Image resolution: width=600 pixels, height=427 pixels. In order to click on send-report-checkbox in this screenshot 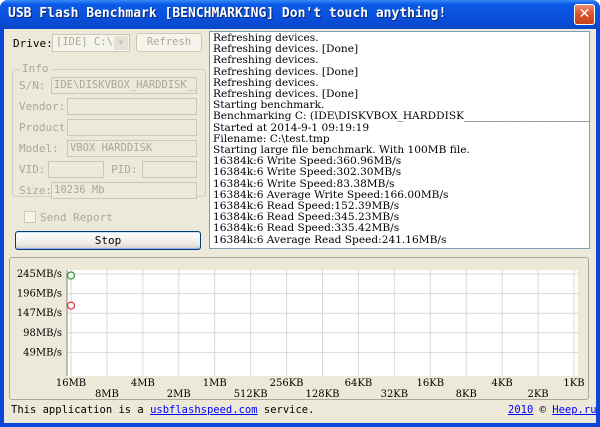, I will do `click(30, 217)`.